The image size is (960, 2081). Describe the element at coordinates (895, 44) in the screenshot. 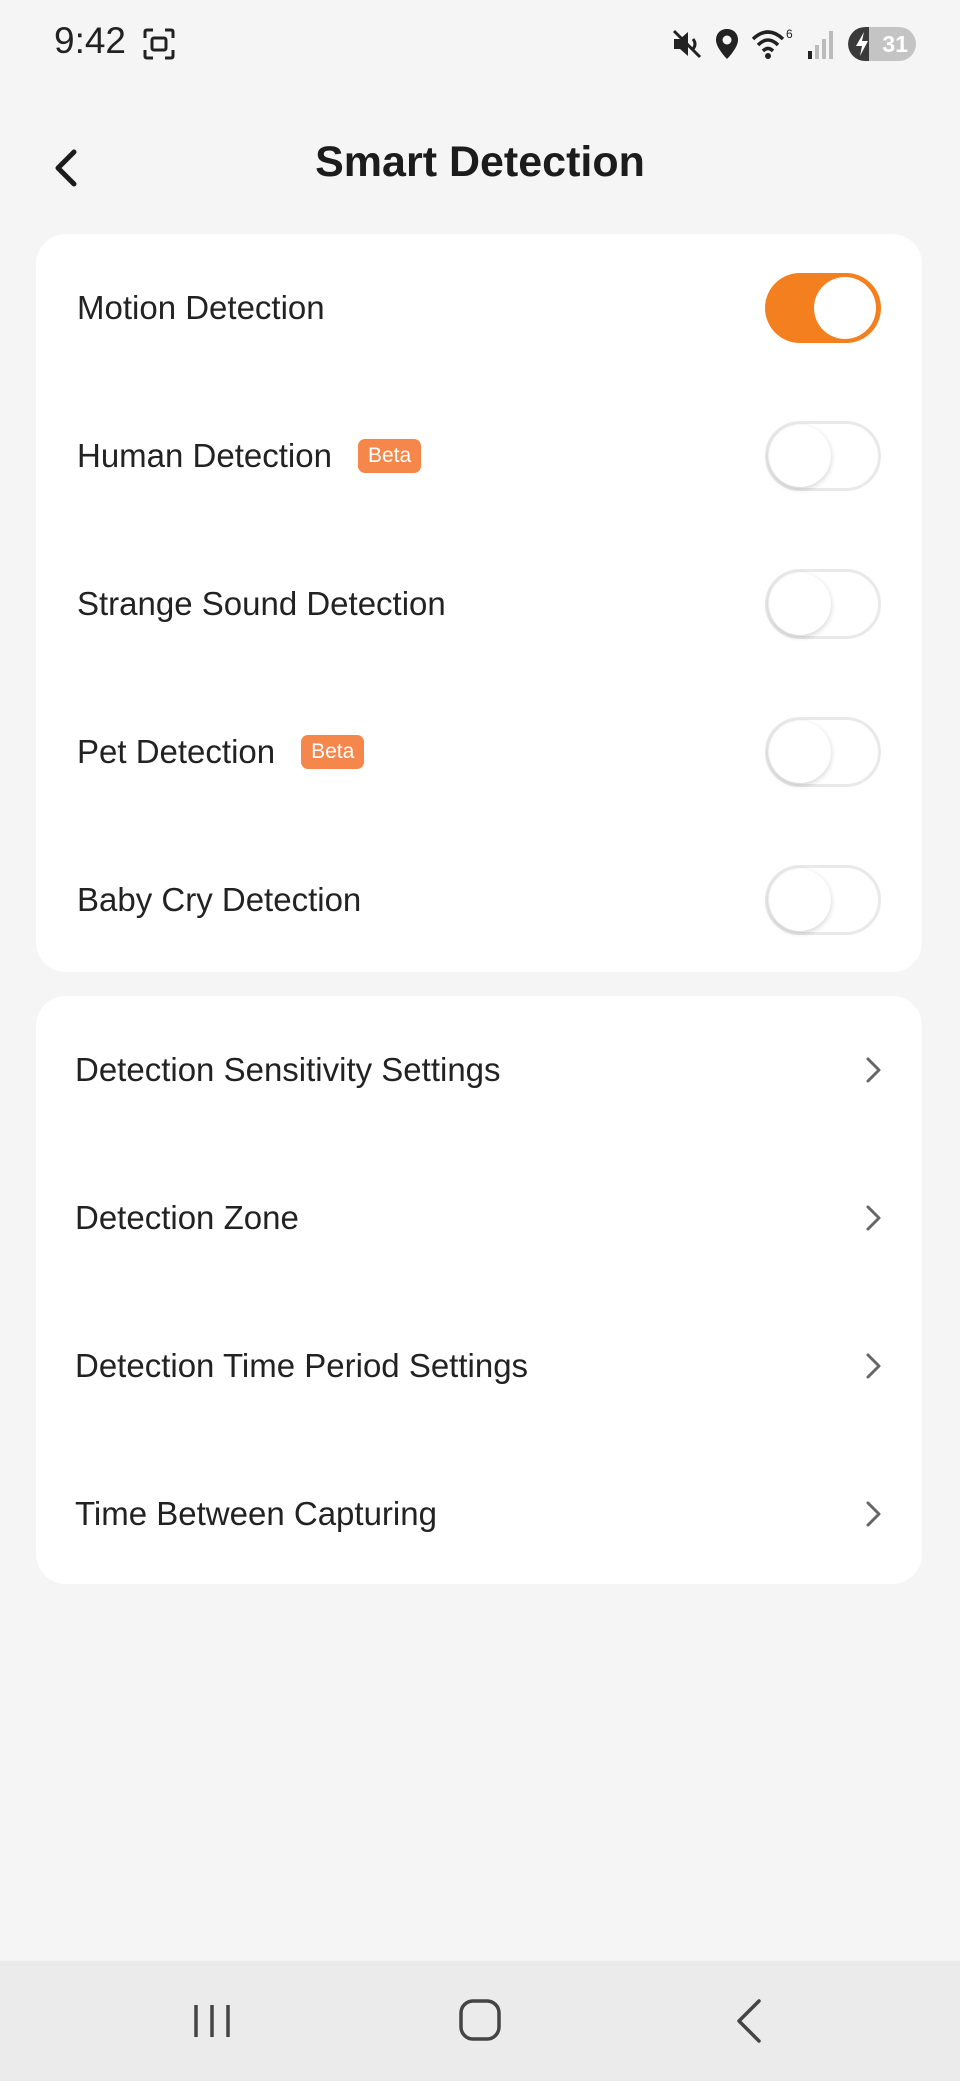

I see `battery-level: 31` at that location.